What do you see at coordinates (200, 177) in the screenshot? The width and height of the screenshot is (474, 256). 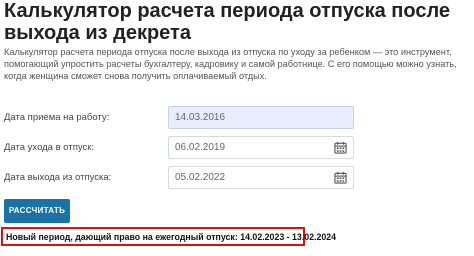 I see `return-date-value: 05.02.2022` at bounding box center [200, 177].